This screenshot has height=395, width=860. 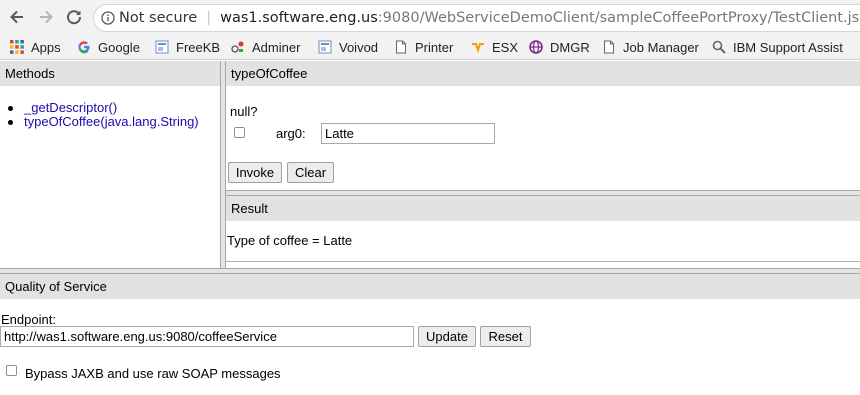 What do you see at coordinates (239, 132) in the screenshot?
I see `null-checkbox` at bounding box center [239, 132].